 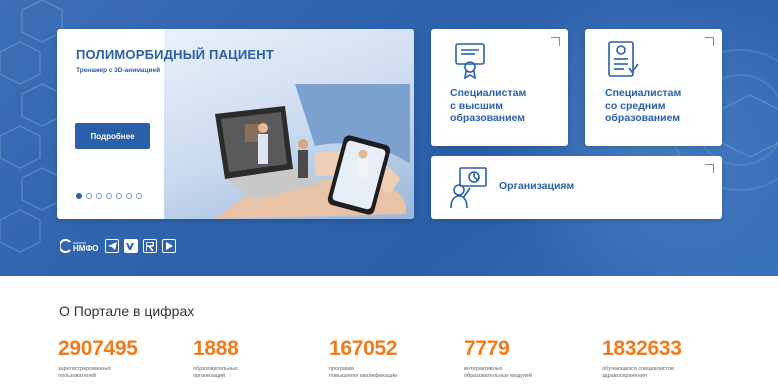 I want to click on stat-value: 1832633, so click(x=642, y=348).